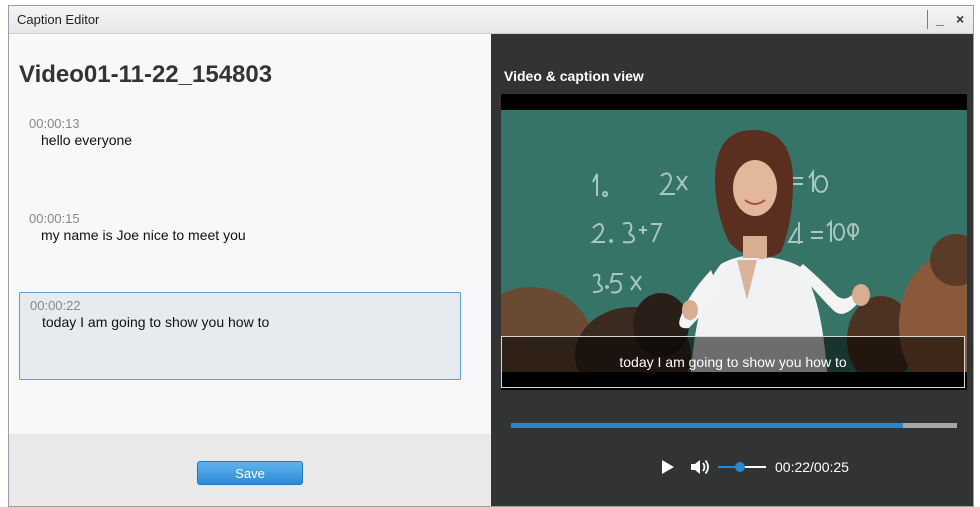  What do you see at coordinates (246, 322) in the screenshot?
I see `caption-text-editor: today I am going to show you how to` at bounding box center [246, 322].